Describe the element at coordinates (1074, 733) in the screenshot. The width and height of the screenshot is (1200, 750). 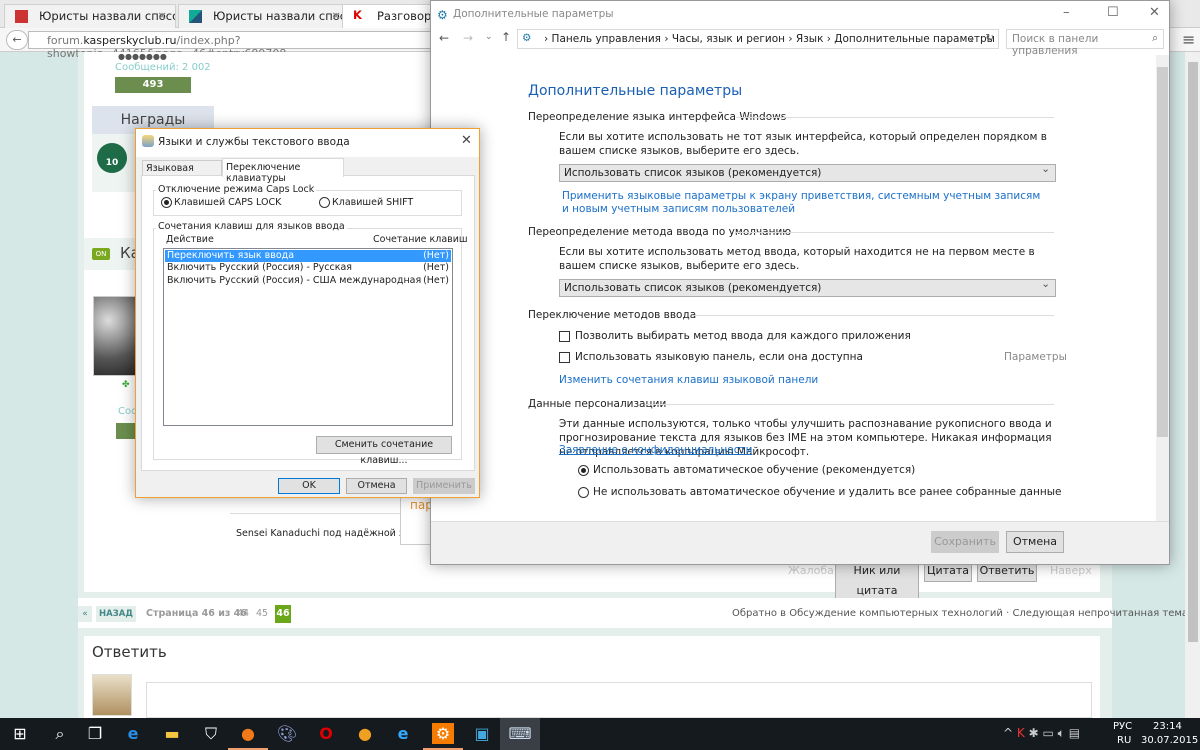
I see `notifications-icon: ▤` at that location.